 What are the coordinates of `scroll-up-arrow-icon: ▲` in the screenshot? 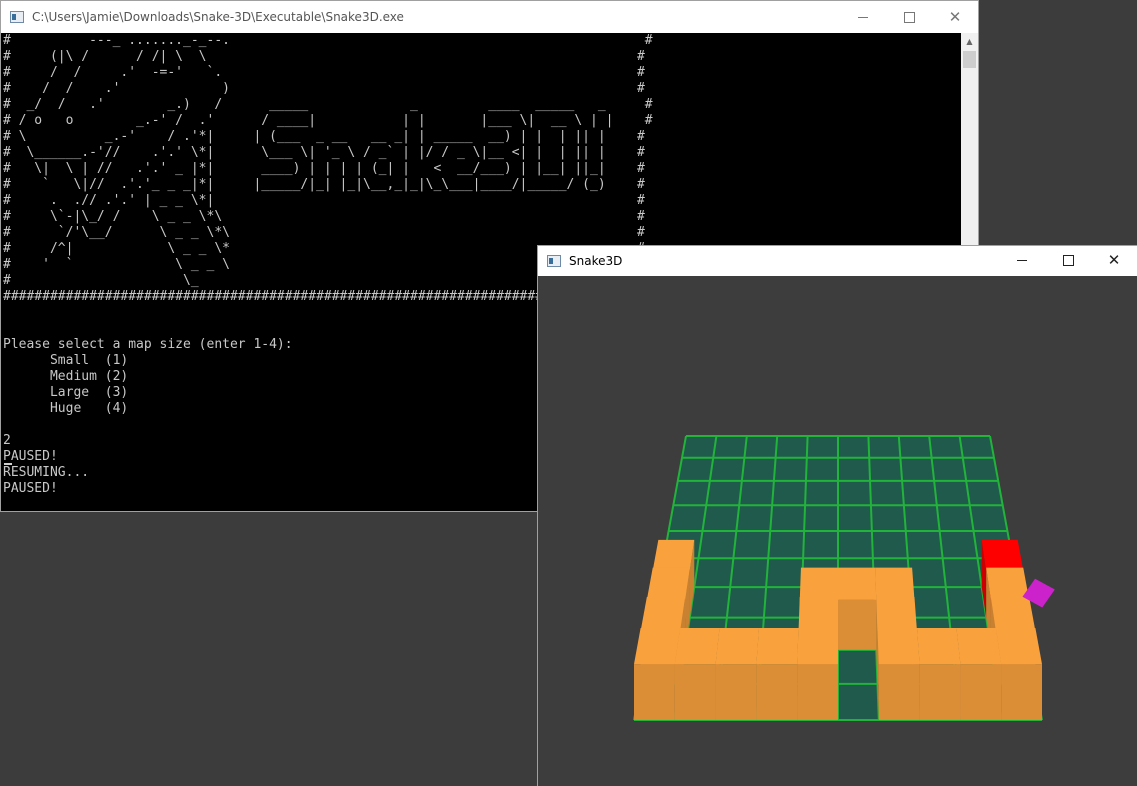 It's located at (969, 41).